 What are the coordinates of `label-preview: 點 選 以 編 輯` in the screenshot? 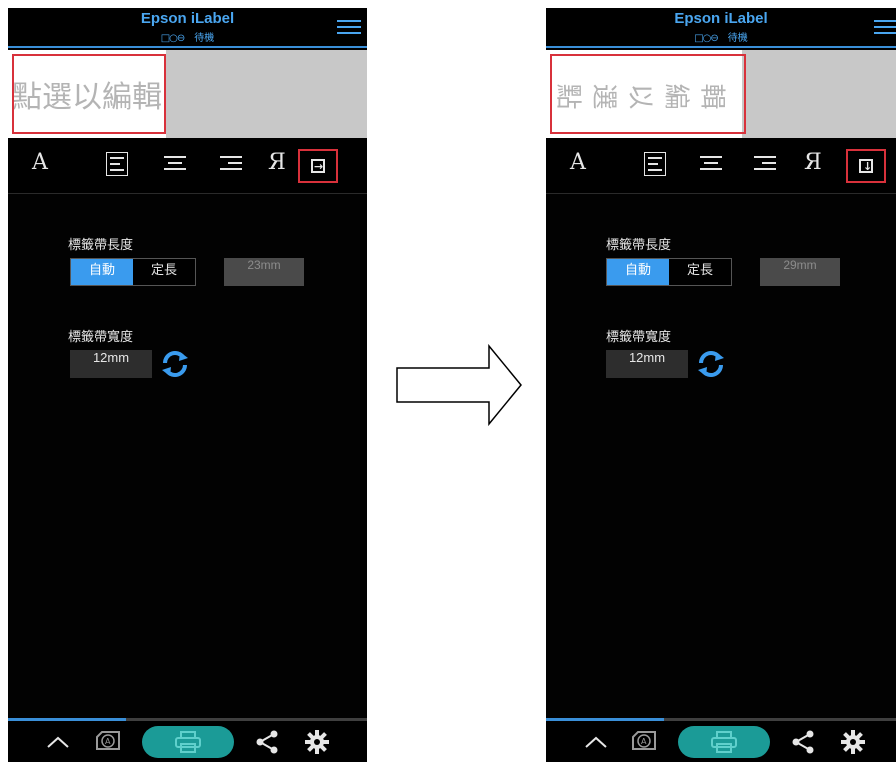 It's located at (721, 94).